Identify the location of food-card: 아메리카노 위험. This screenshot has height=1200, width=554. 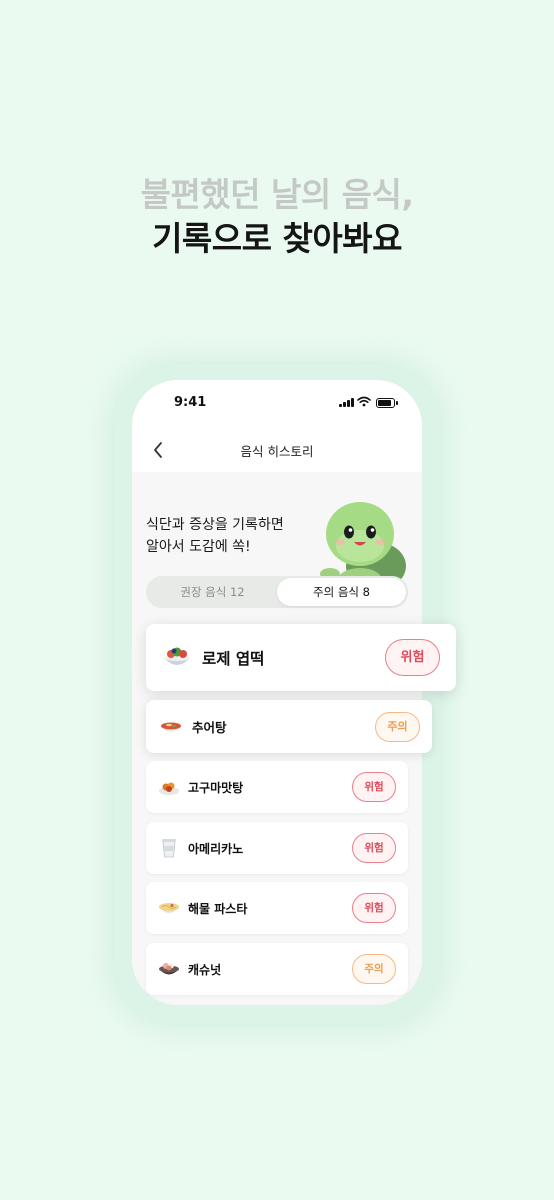
(277, 848).